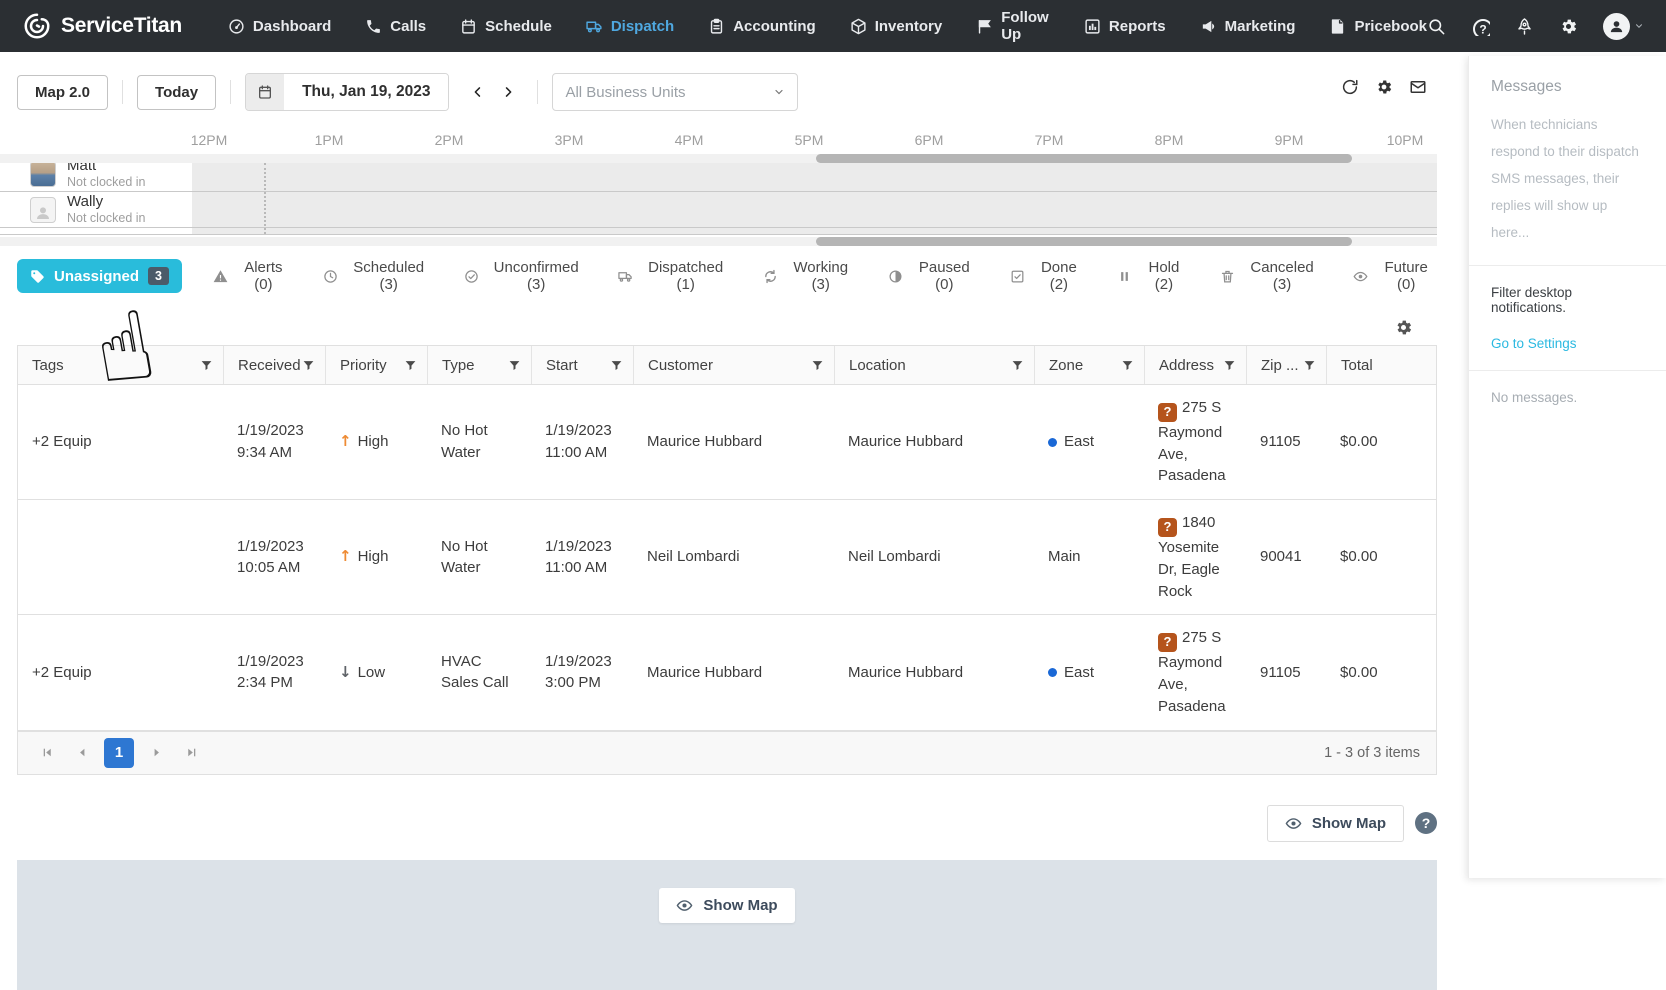 The image size is (1666, 990). I want to click on avatar, so click(1616, 26).